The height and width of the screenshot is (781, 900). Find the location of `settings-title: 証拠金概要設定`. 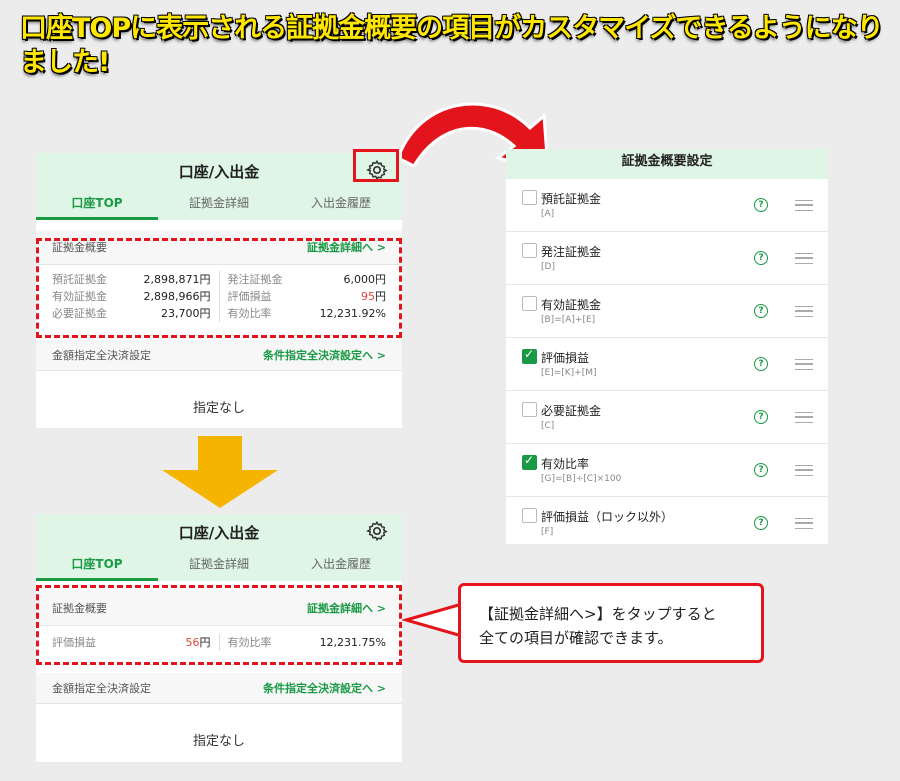

settings-title: 証拠金概要設定 is located at coordinates (667, 164).